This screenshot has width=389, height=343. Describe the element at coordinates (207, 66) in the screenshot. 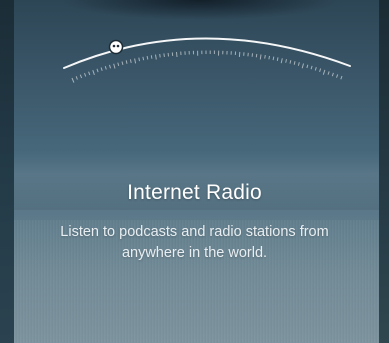

I see `dial-ticks` at that location.